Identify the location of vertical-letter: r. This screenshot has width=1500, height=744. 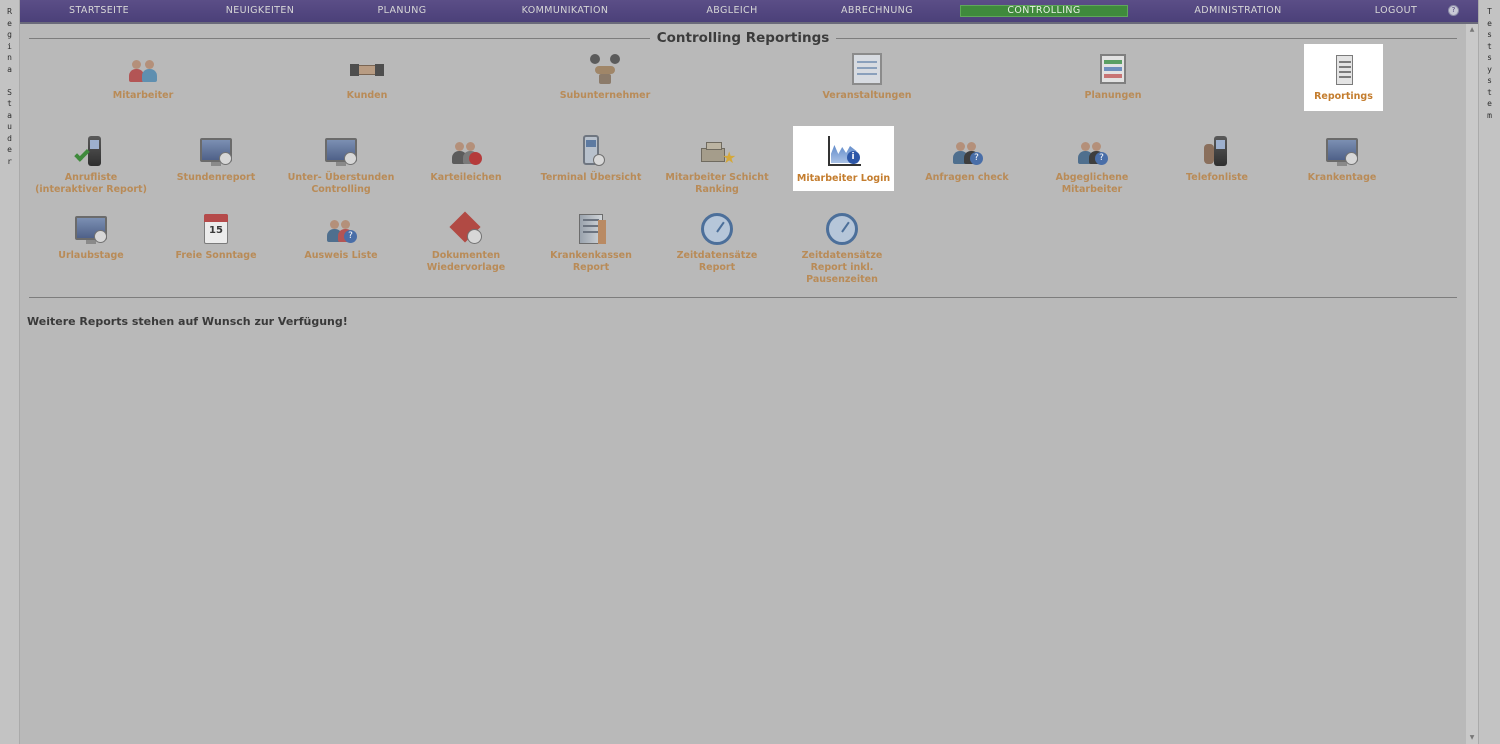
(9, 161).